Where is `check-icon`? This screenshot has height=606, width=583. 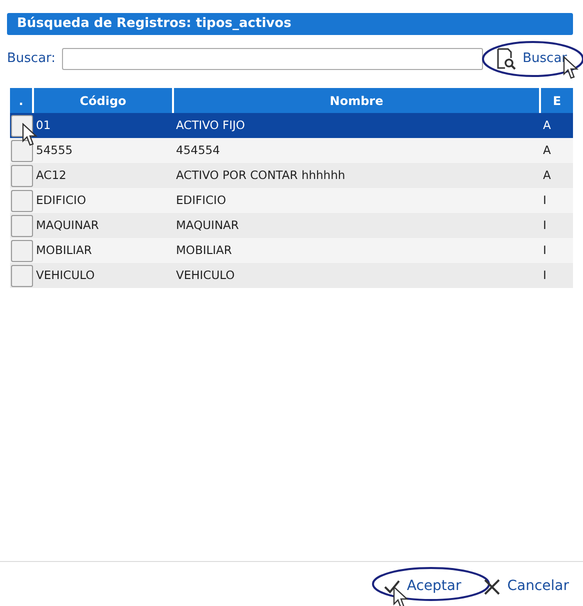 check-icon is located at coordinates (391, 587).